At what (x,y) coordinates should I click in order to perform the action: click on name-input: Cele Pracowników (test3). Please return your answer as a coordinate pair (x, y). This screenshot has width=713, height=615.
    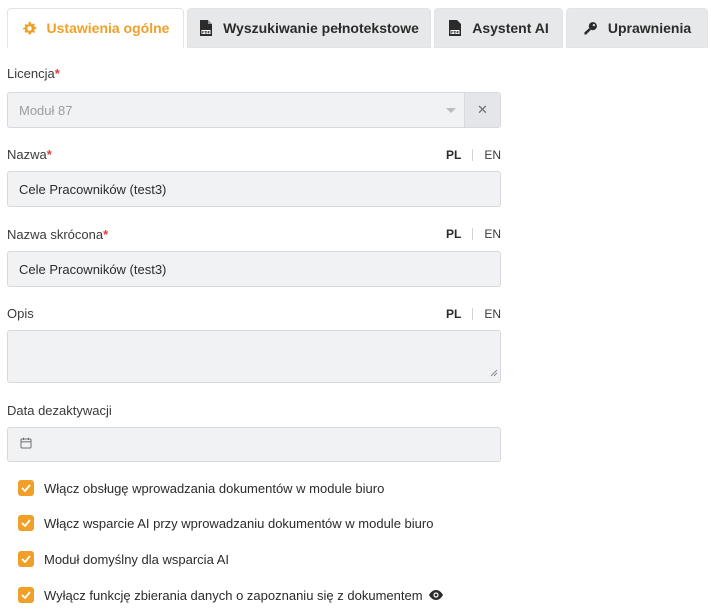
    Looking at the image, I should click on (254, 189).